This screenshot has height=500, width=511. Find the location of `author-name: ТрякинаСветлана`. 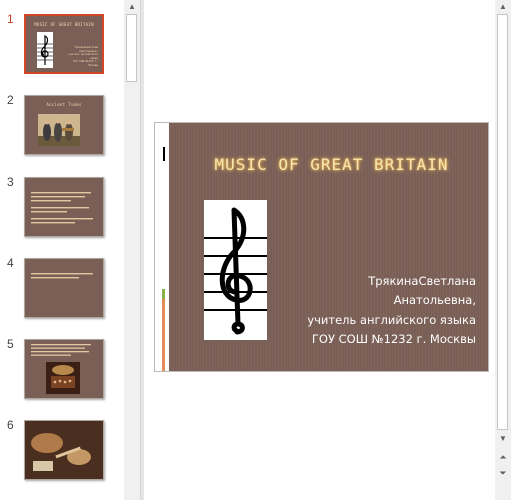

author-name: ТрякинаСветлана is located at coordinates (422, 281).